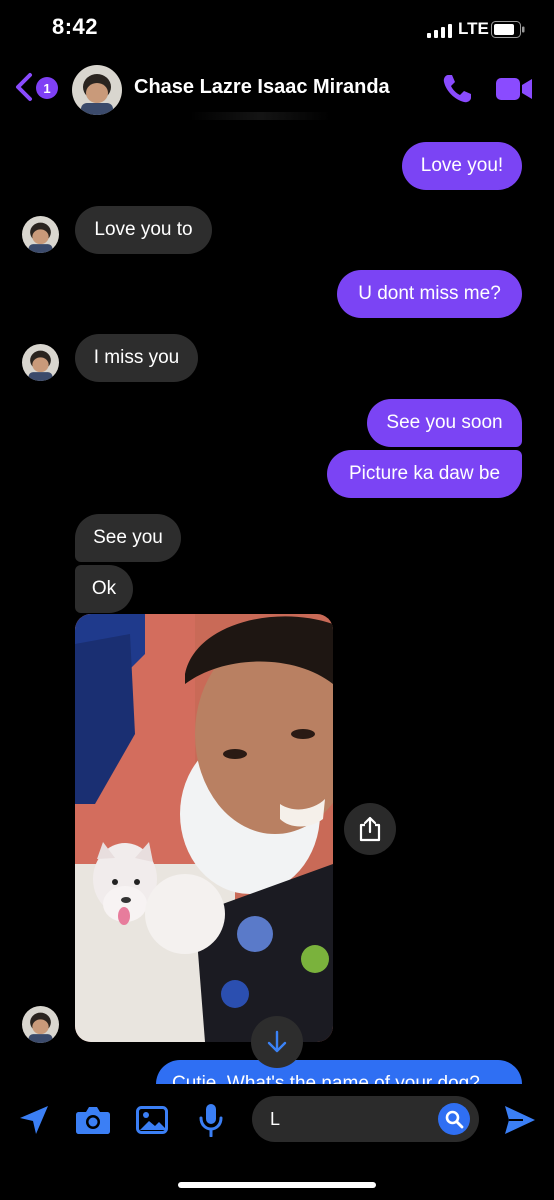 The height and width of the screenshot is (1200, 554). What do you see at coordinates (444, 423) in the screenshot?
I see `message-bubble-sent: See you soon` at bounding box center [444, 423].